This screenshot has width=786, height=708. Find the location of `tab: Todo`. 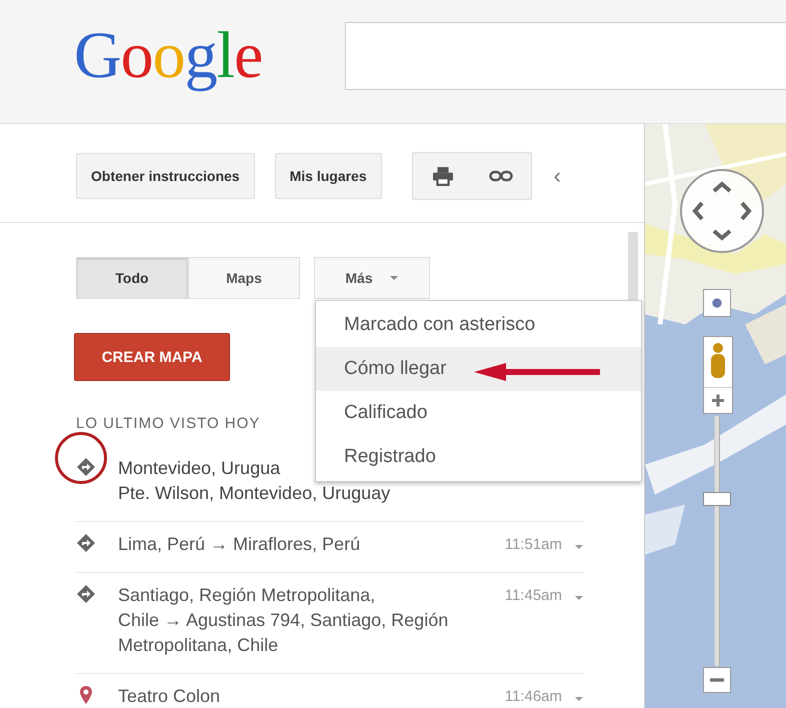

tab: Todo is located at coordinates (132, 278).